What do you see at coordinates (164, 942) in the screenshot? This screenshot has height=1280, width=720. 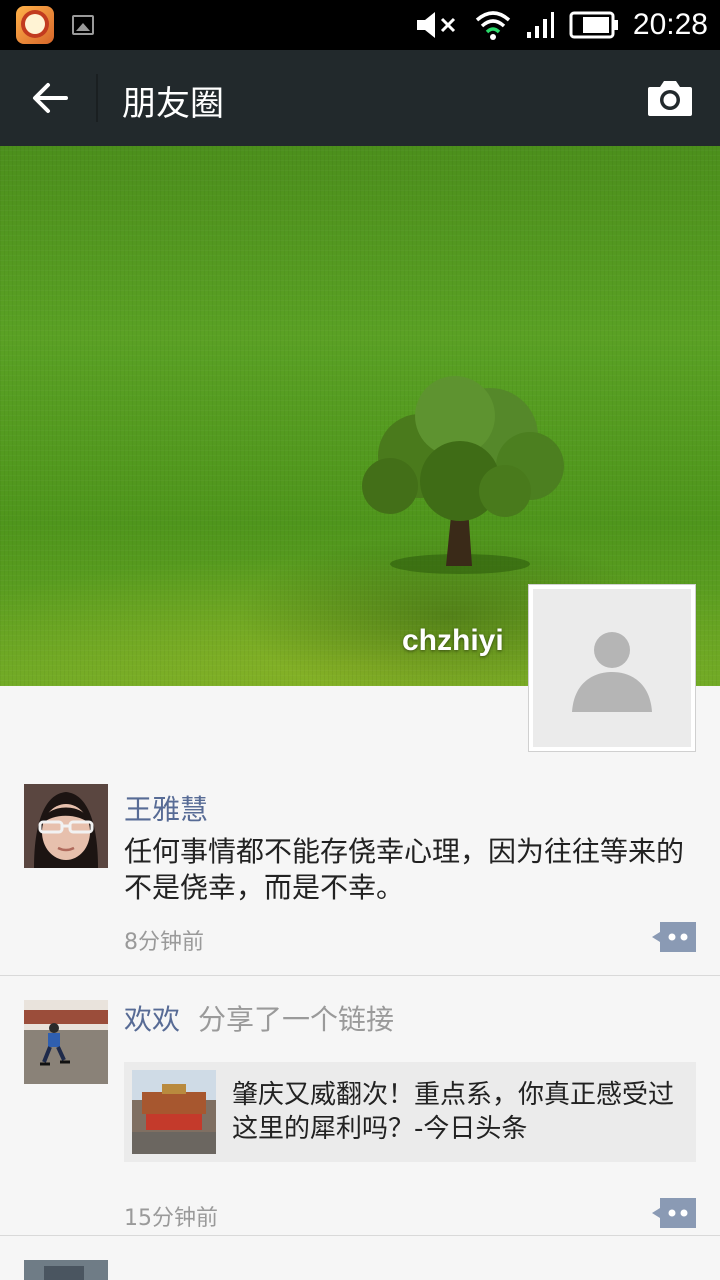 I see `post-time: 8分钟前` at bounding box center [164, 942].